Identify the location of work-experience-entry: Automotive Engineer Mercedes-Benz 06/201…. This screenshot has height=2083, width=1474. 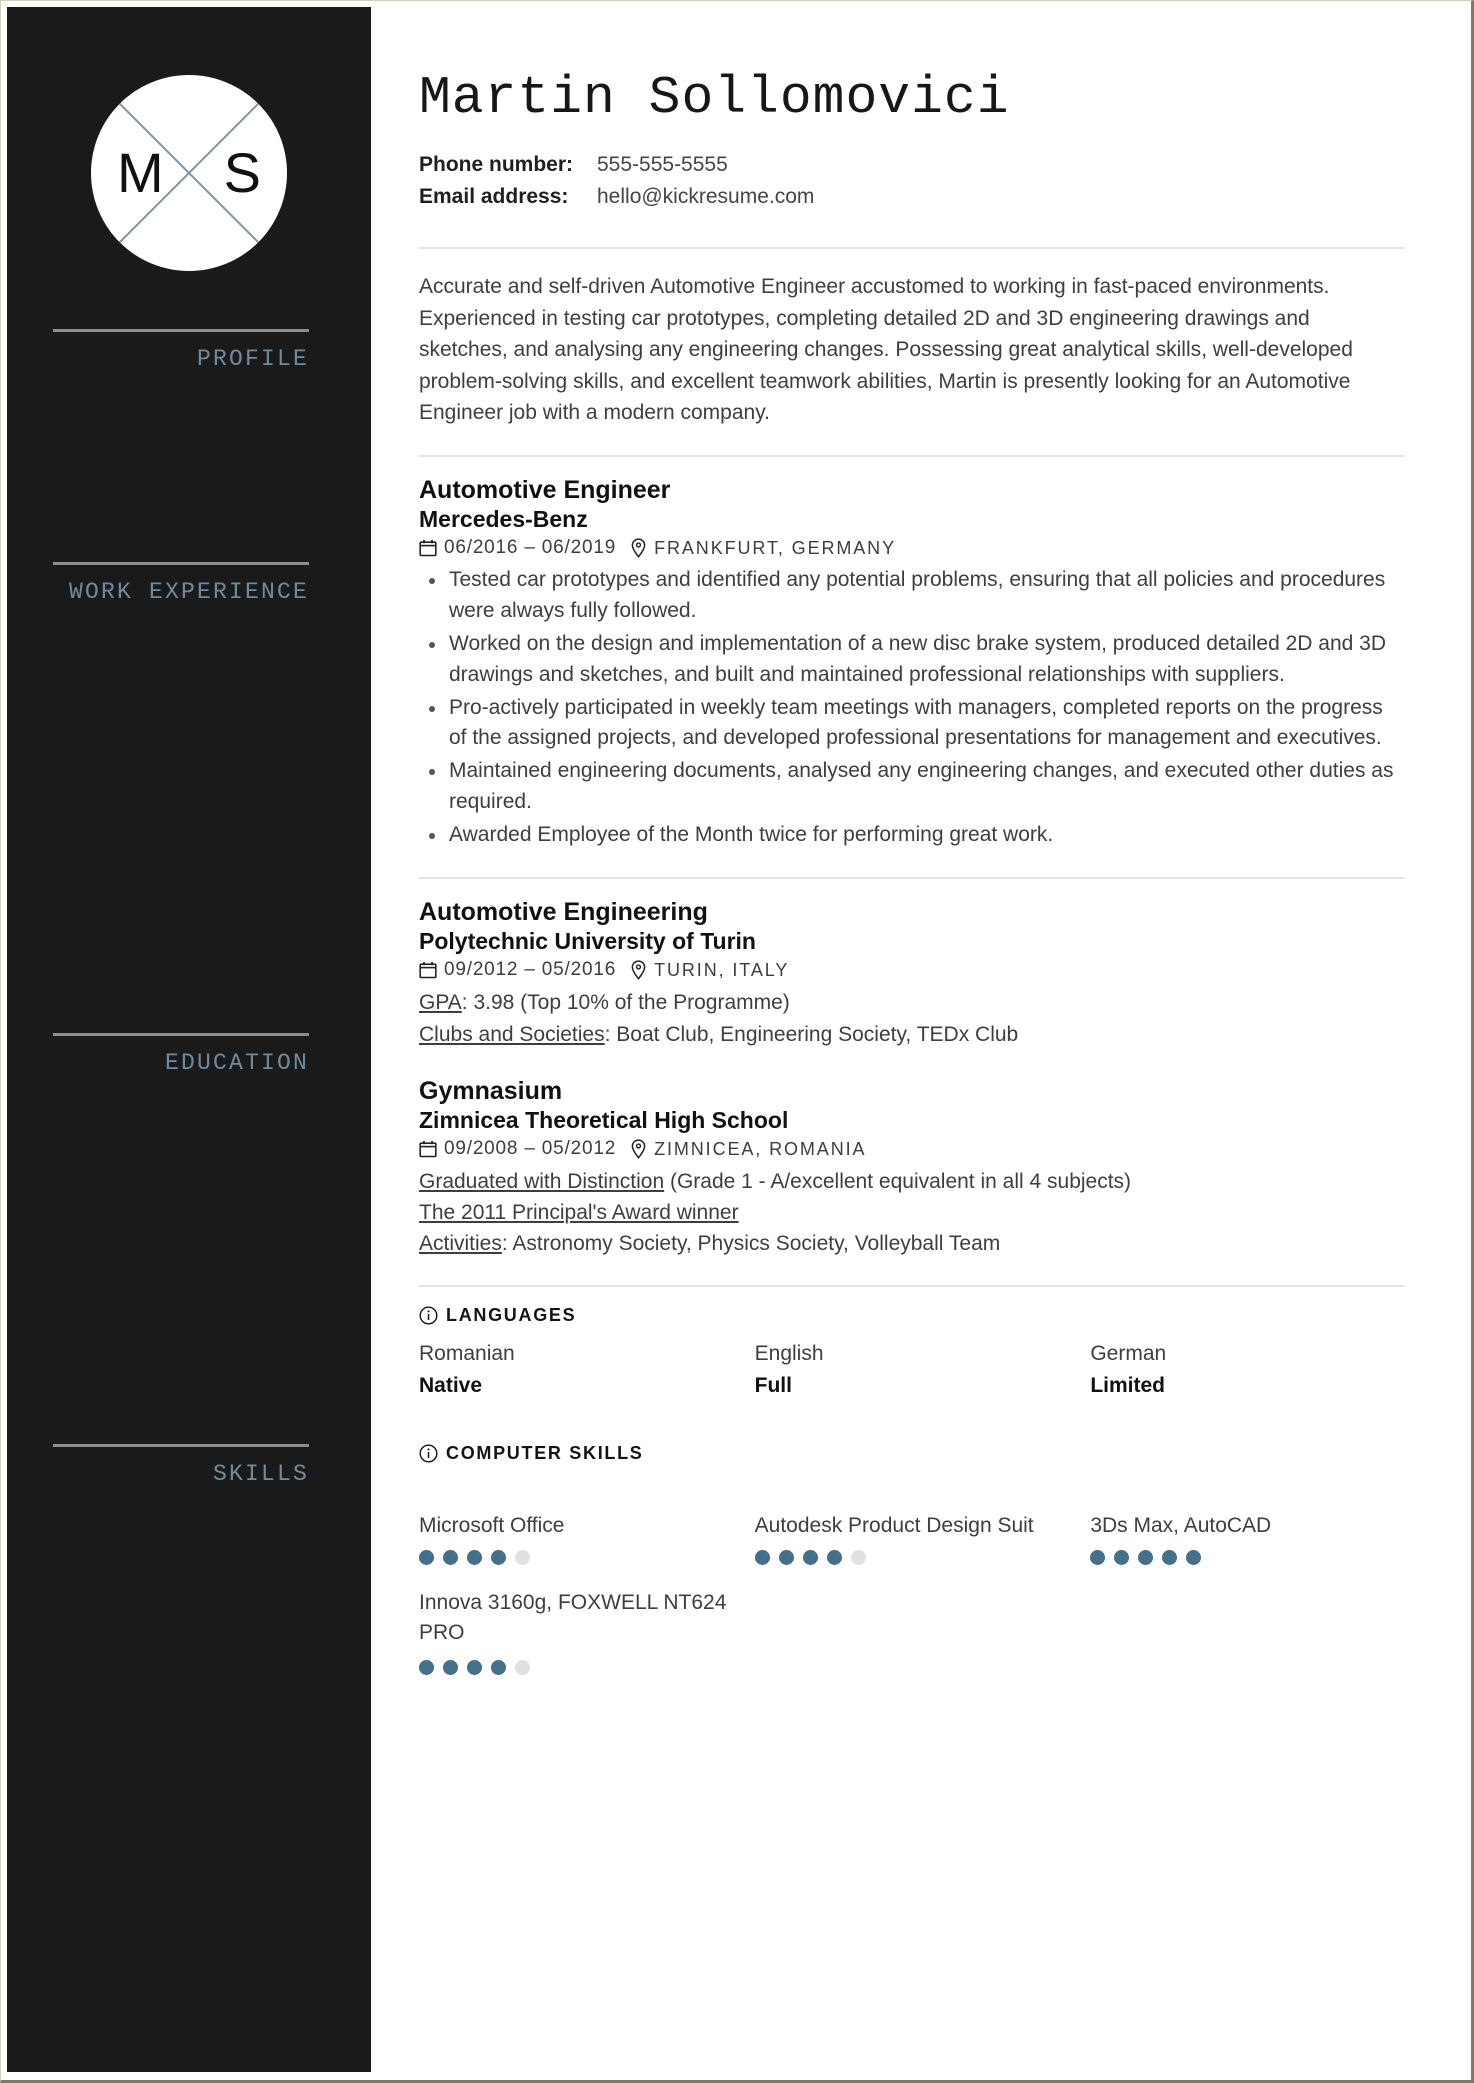
(911, 663).